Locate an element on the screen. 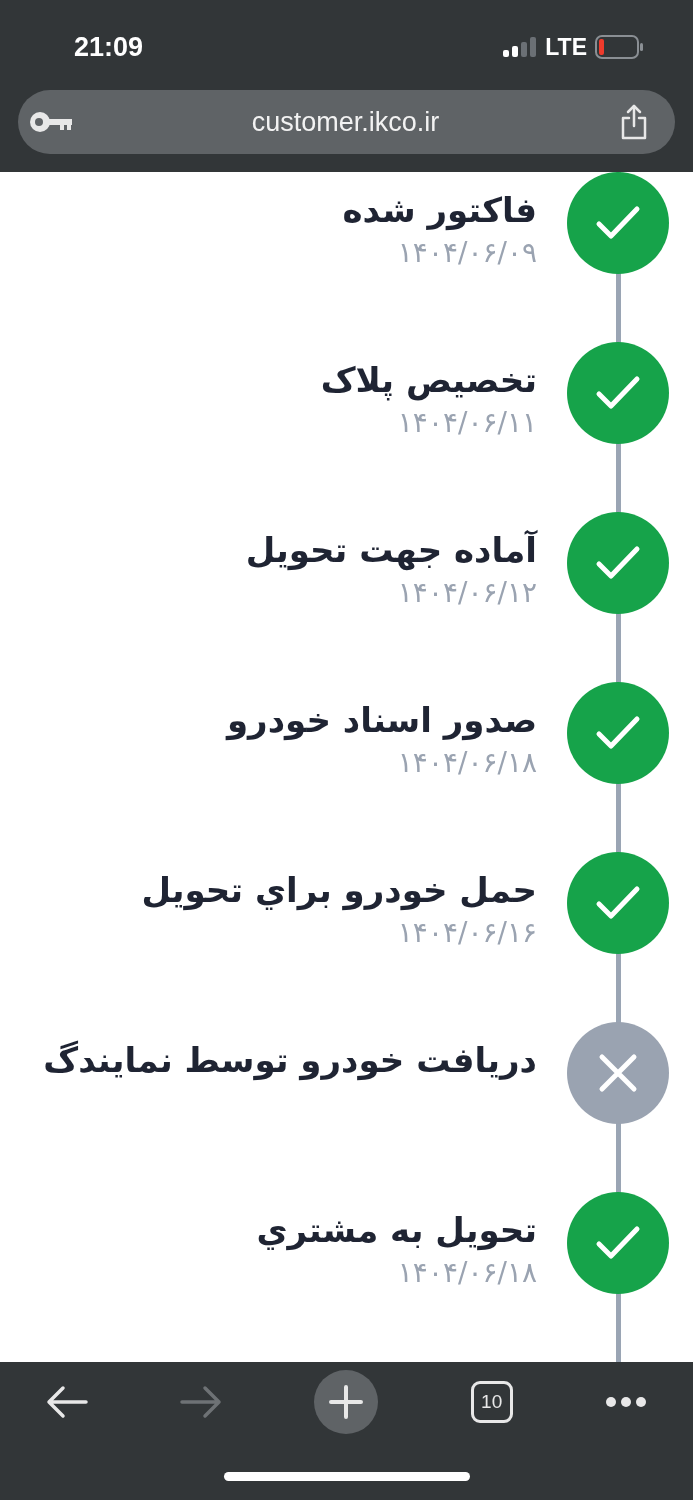  step-date: ۱۴۰۴/۰۶/۱۲ is located at coordinates (467, 592).